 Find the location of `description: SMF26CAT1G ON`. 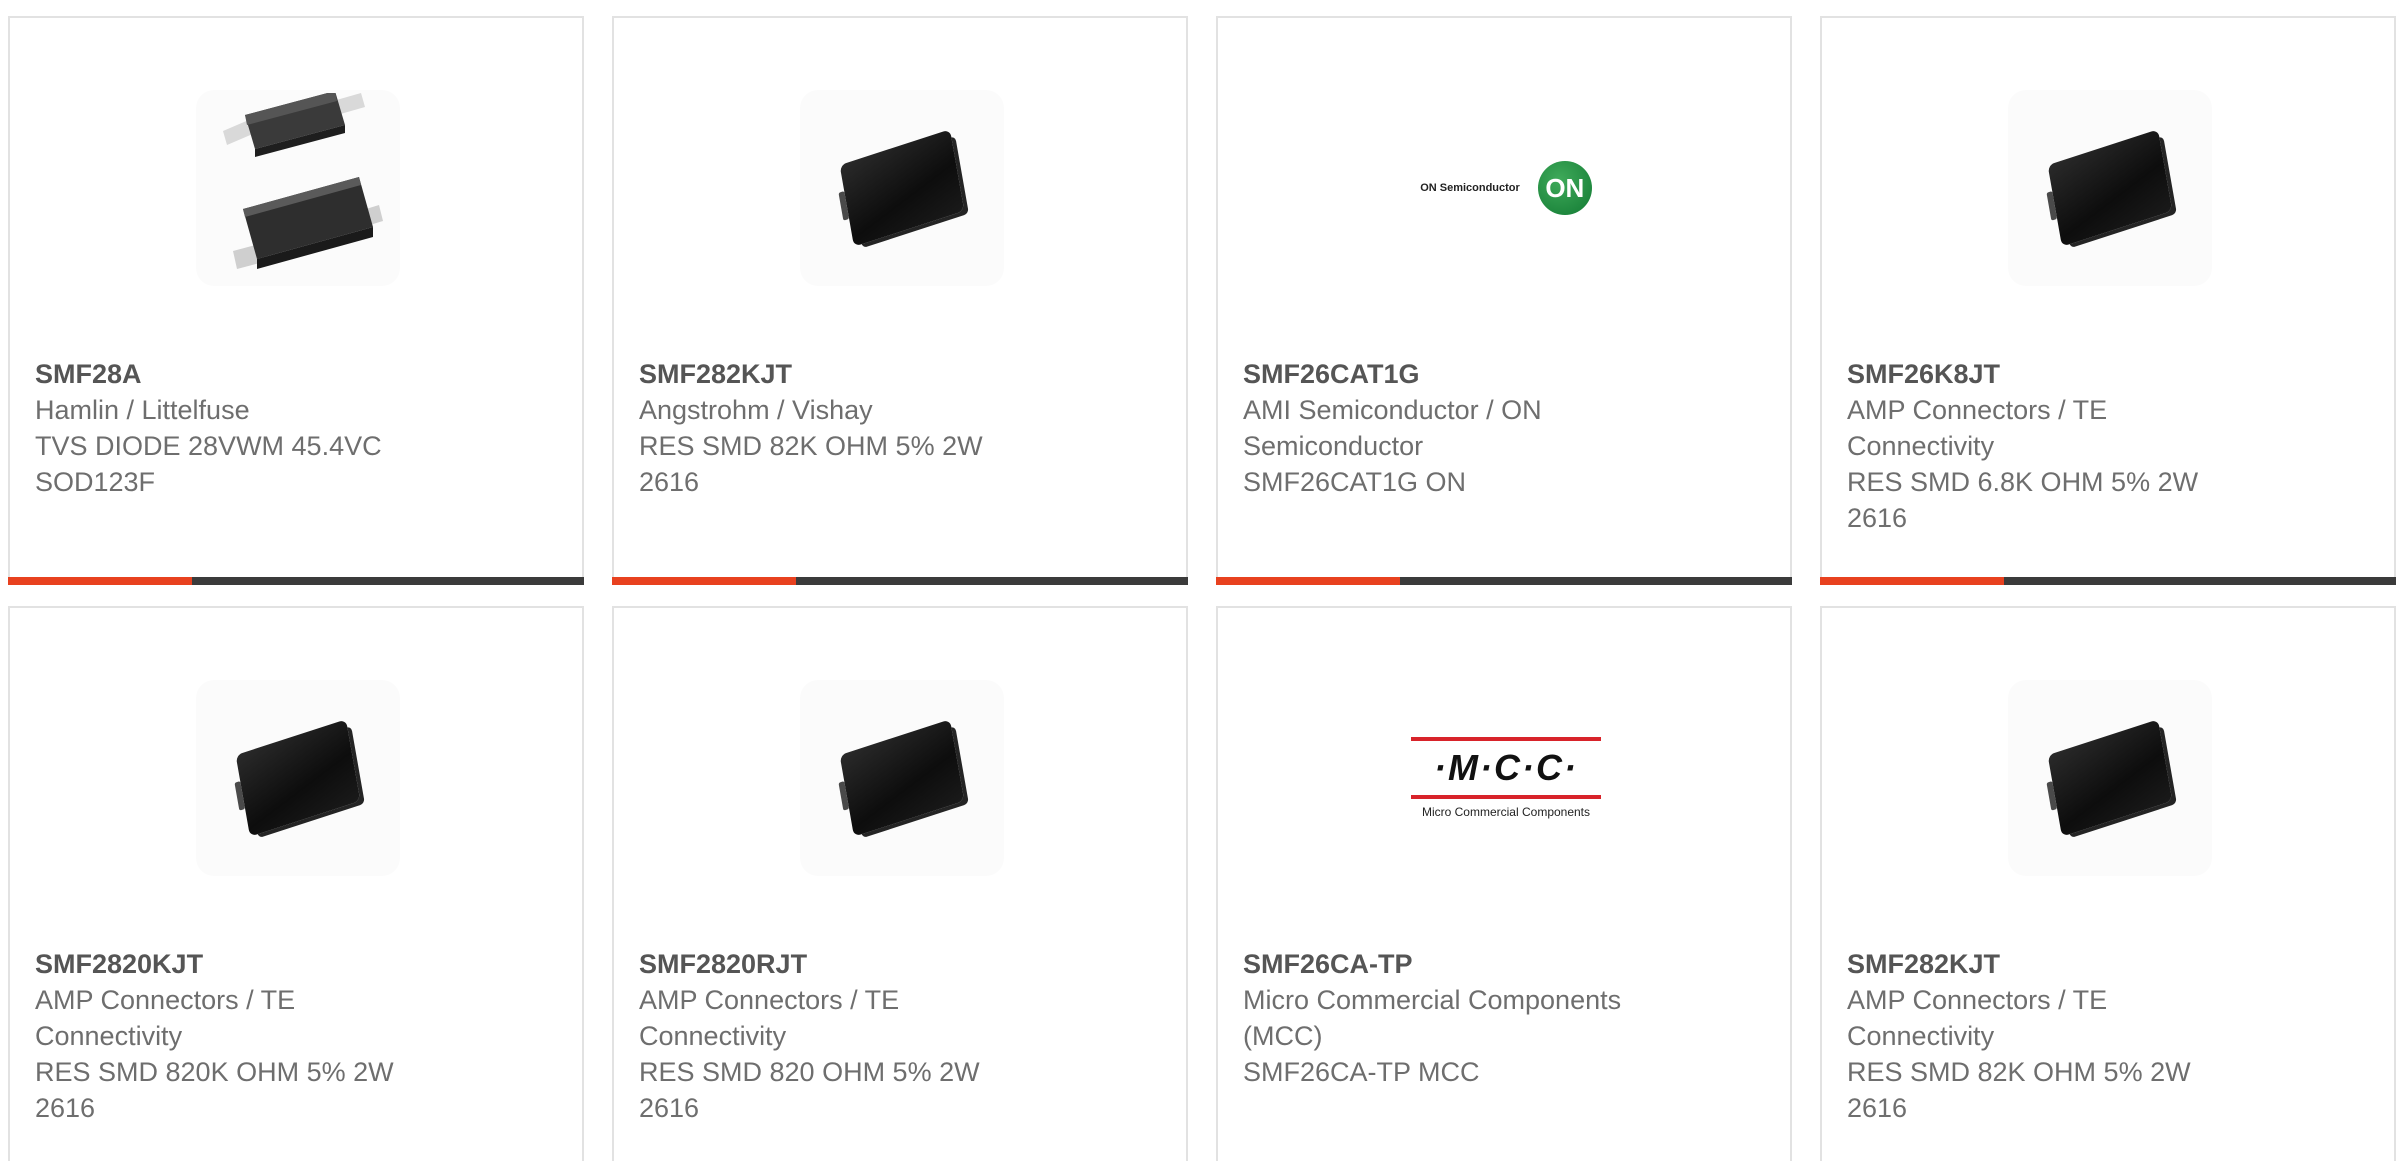

description: SMF26CAT1G ON is located at coordinates (1355, 482).